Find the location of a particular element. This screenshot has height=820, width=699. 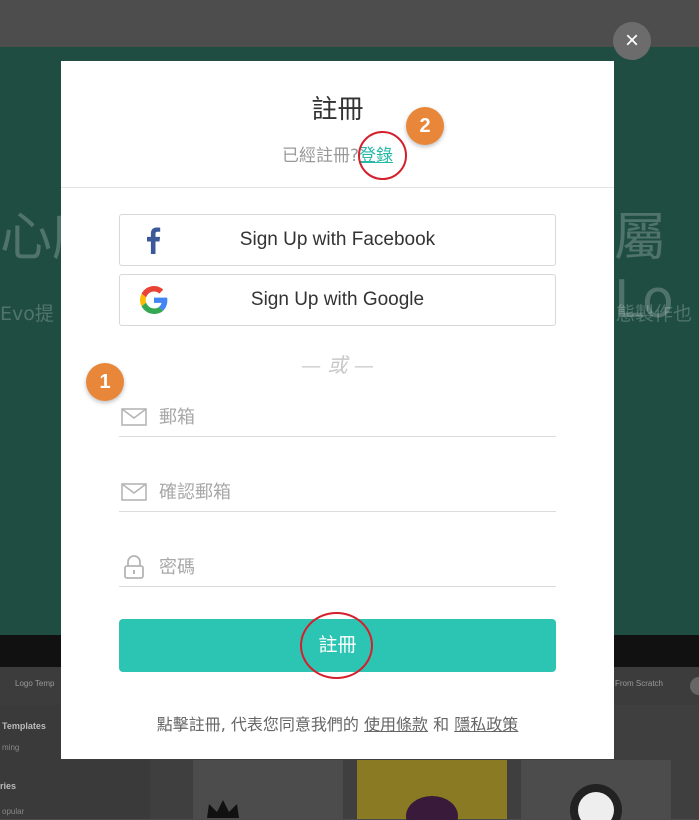

already-registered-text: 已經註冊? is located at coordinates (320, 156).